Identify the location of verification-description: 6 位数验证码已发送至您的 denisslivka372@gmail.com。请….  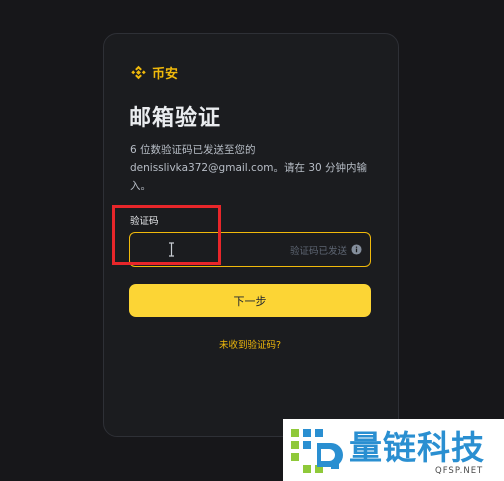
(250, 168).